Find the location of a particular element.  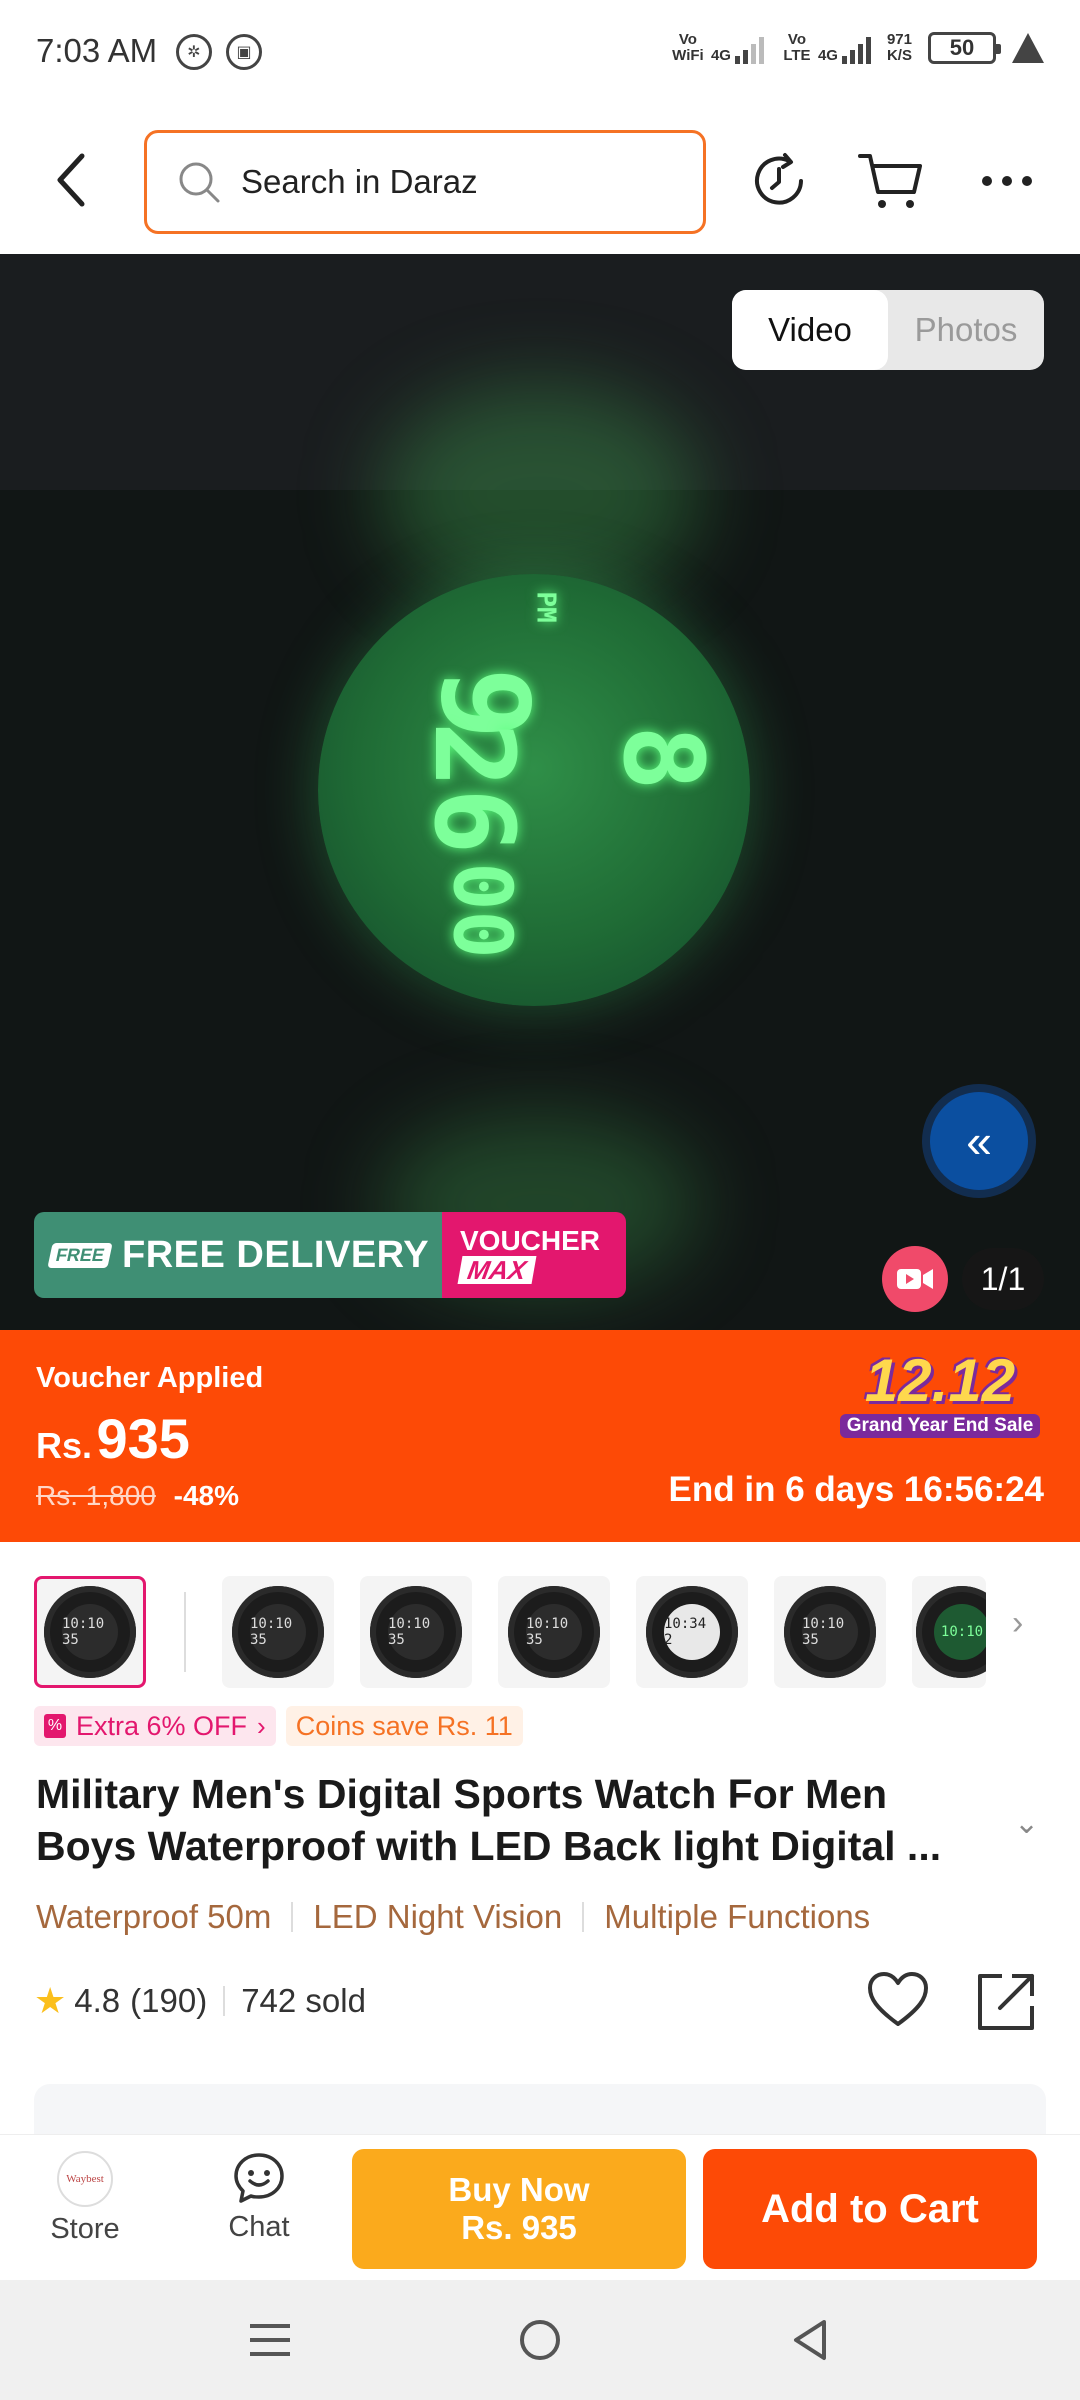

star-icon: ★ is located at coordinates (50, 2000).